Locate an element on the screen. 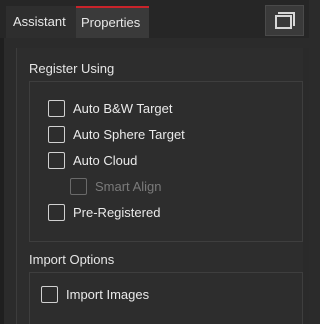 This screenshot has width=320, height=324. register-using-title: Register Using is located at coordinates (72, 68).